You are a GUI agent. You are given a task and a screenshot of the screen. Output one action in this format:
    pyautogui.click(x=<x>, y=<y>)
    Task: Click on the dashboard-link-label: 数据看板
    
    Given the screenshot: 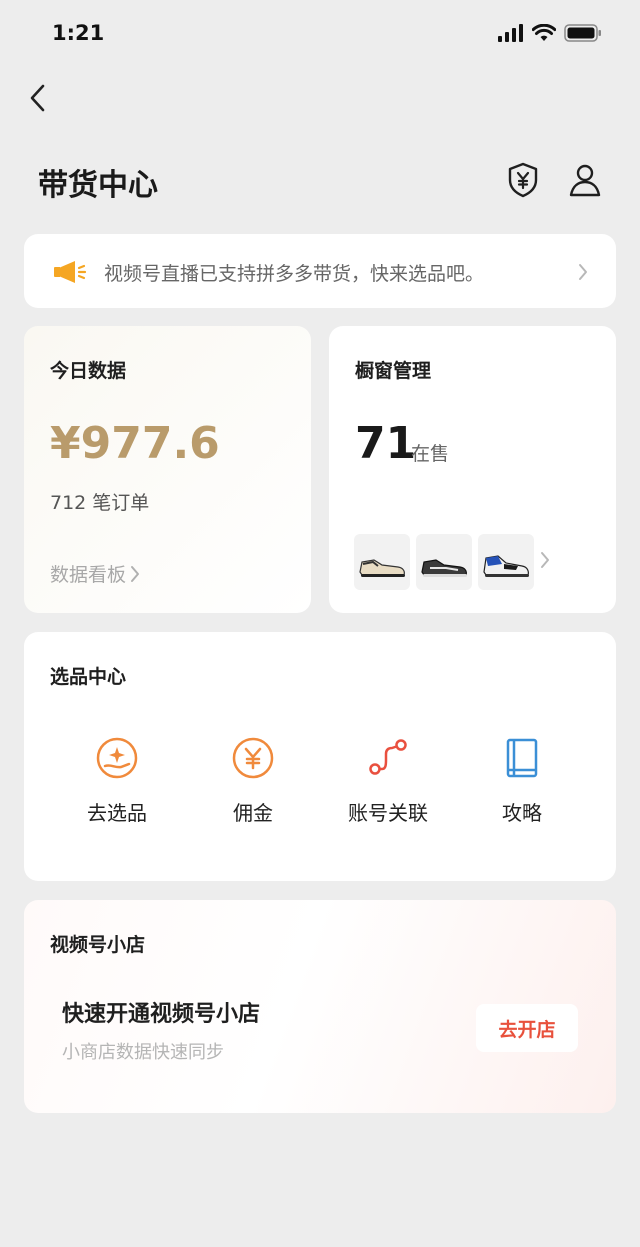 What is the action you would take?
    pyautogui.click(x=88, y=575)
    